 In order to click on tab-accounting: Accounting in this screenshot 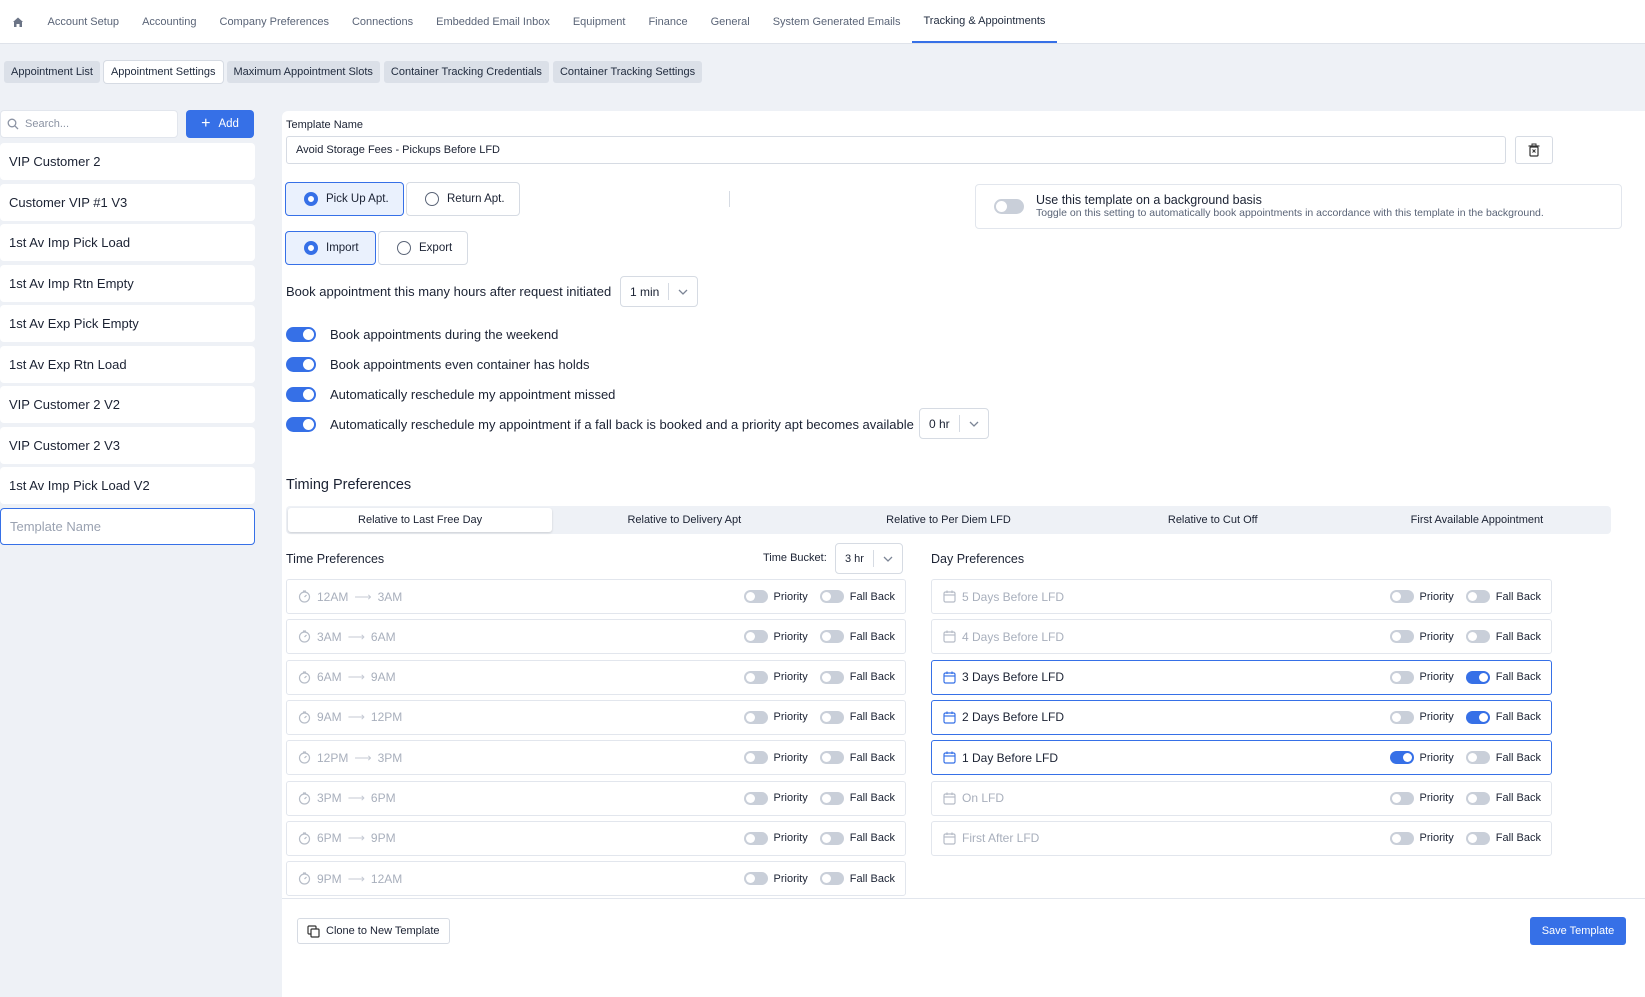, I will do `click(169, 21)`.